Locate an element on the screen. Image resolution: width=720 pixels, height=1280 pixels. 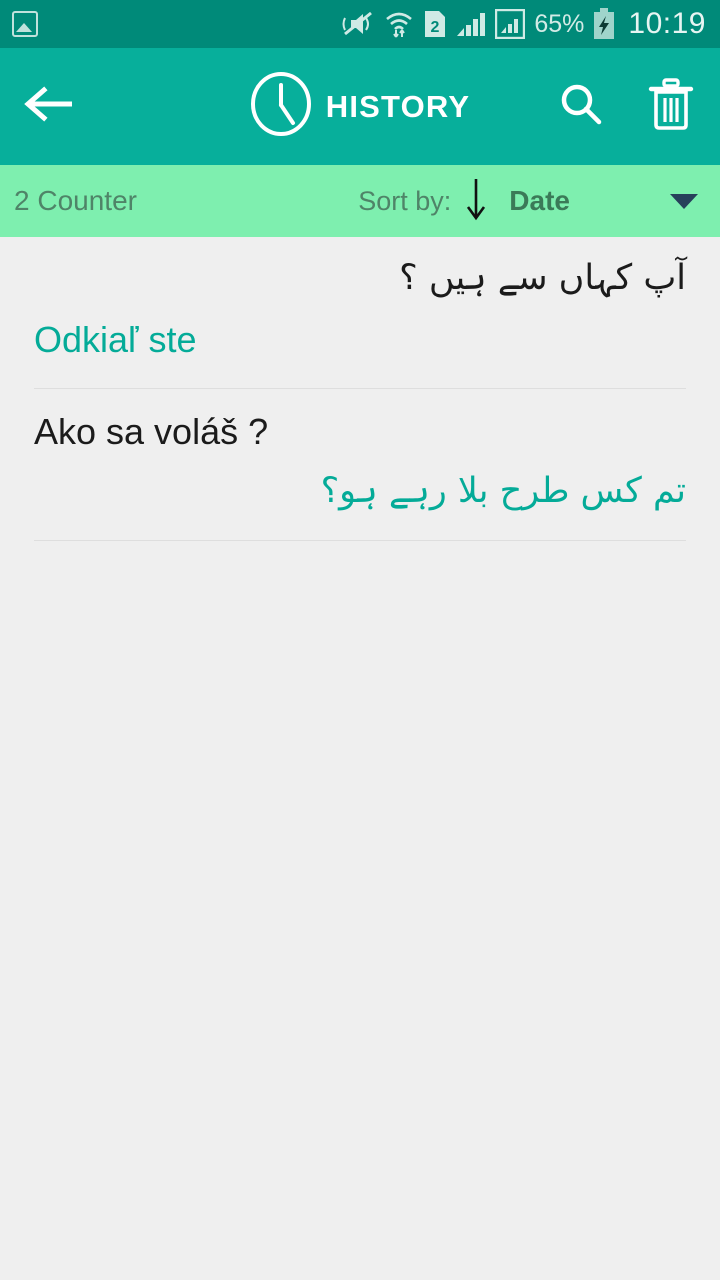
battery-charging-icon is located at coordinates (604, 24).